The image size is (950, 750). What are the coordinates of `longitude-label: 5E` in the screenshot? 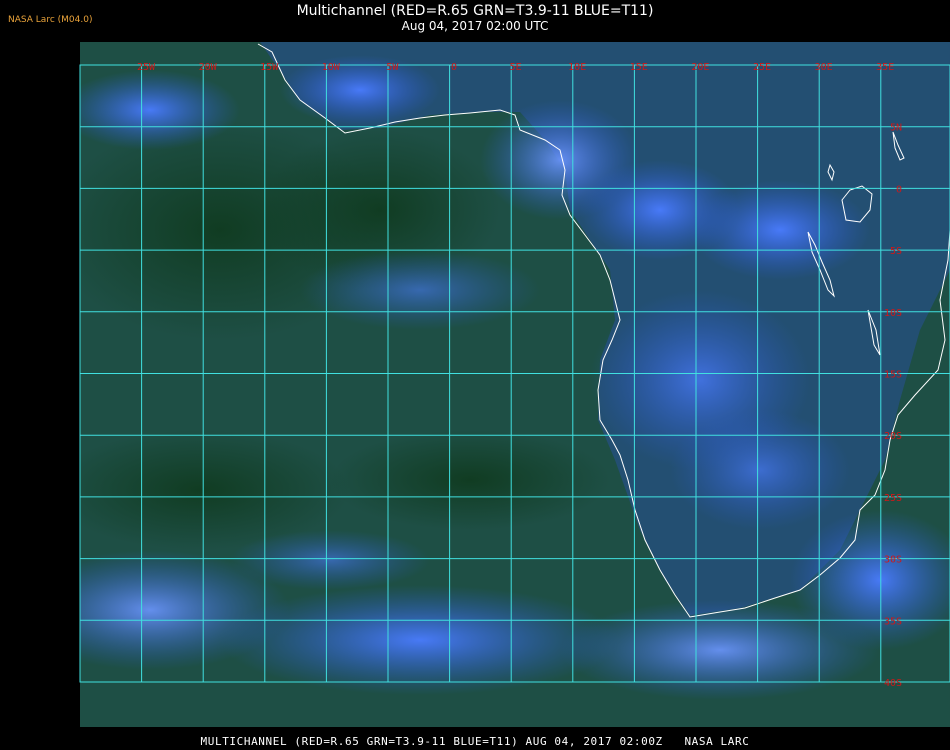 It's located at (516, 67).